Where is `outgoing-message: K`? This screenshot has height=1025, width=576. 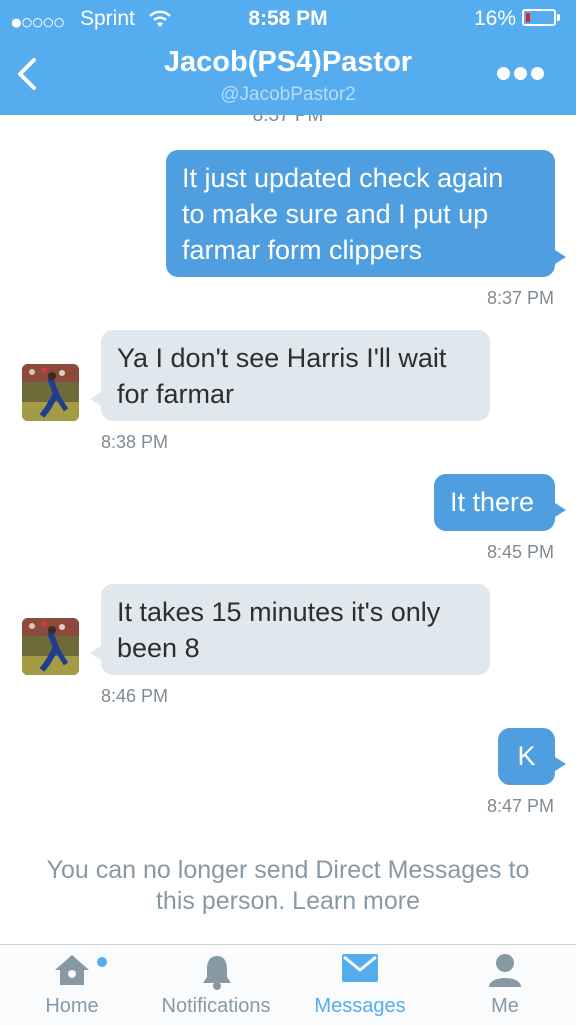 outgoing-message: K is located at coordinates (526, 756).